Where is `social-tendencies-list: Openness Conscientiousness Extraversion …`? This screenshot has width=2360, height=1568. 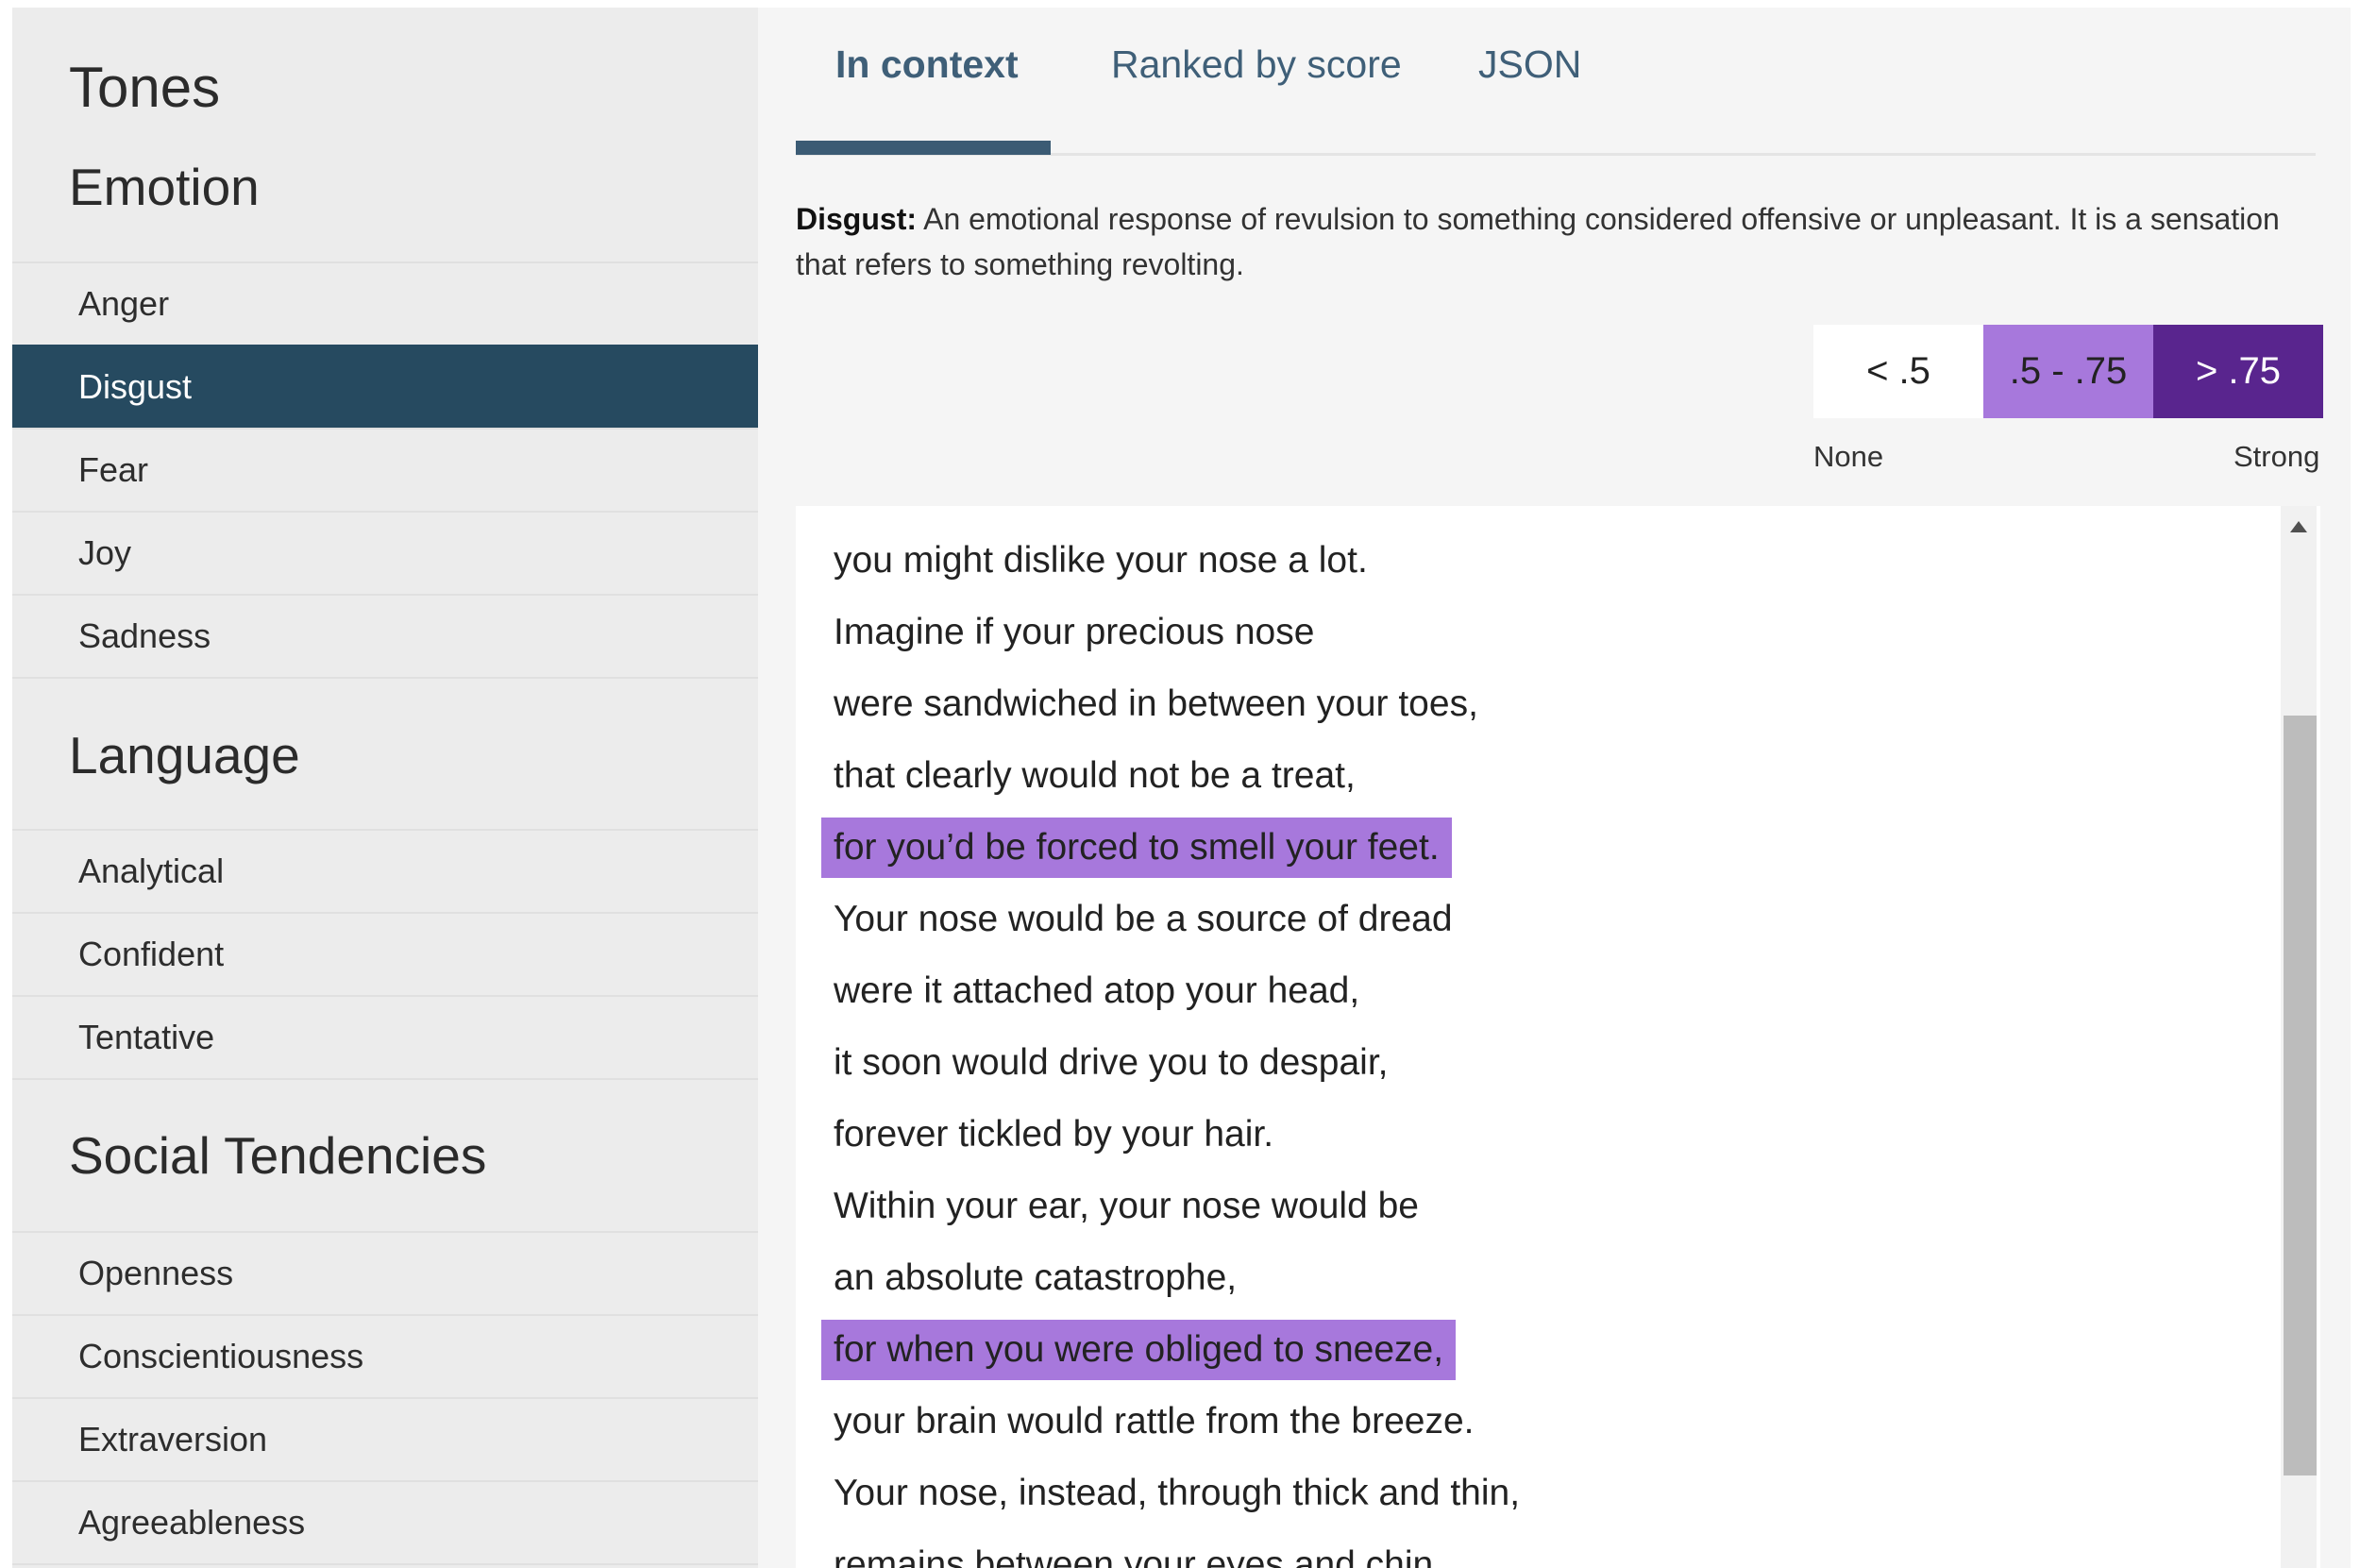
social-tendencies-list: Openness Conscientiousness Extraversion … is located at coordinates (385, 1398).